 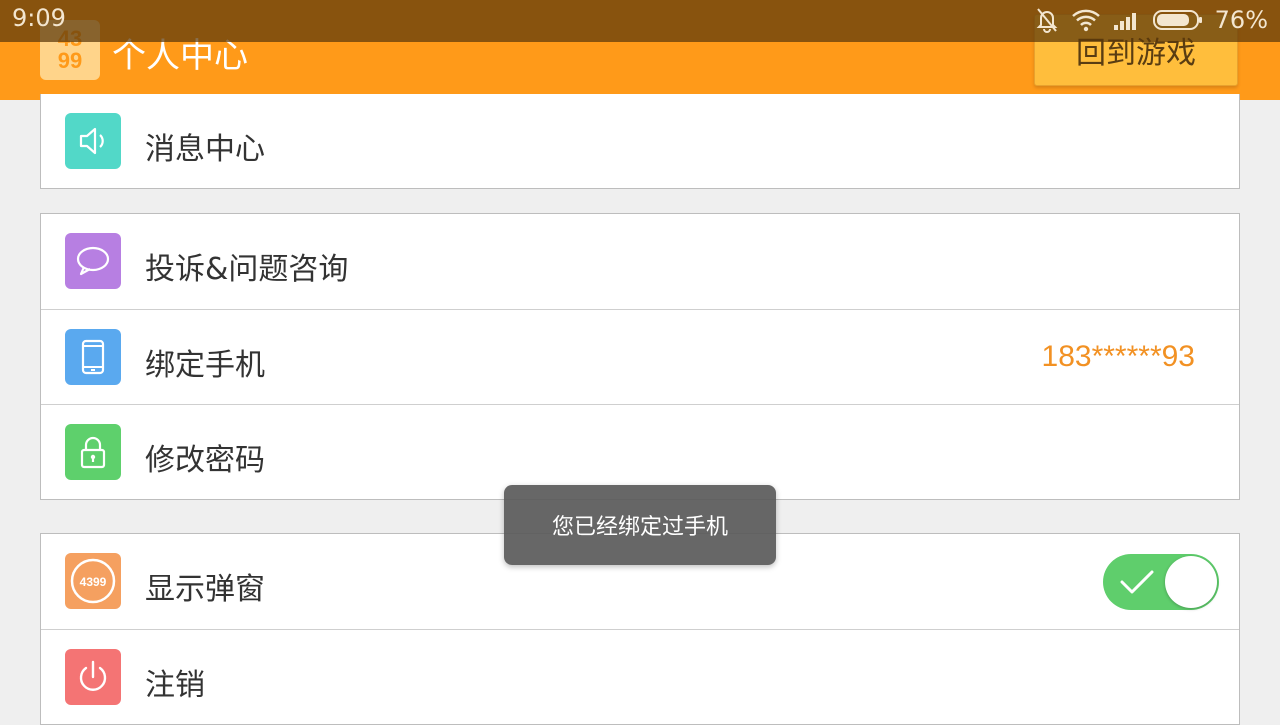 What do you see at coordinates (93, 357) in the screenshot?
I see `phone-icon` at bounding box center [93, 357].